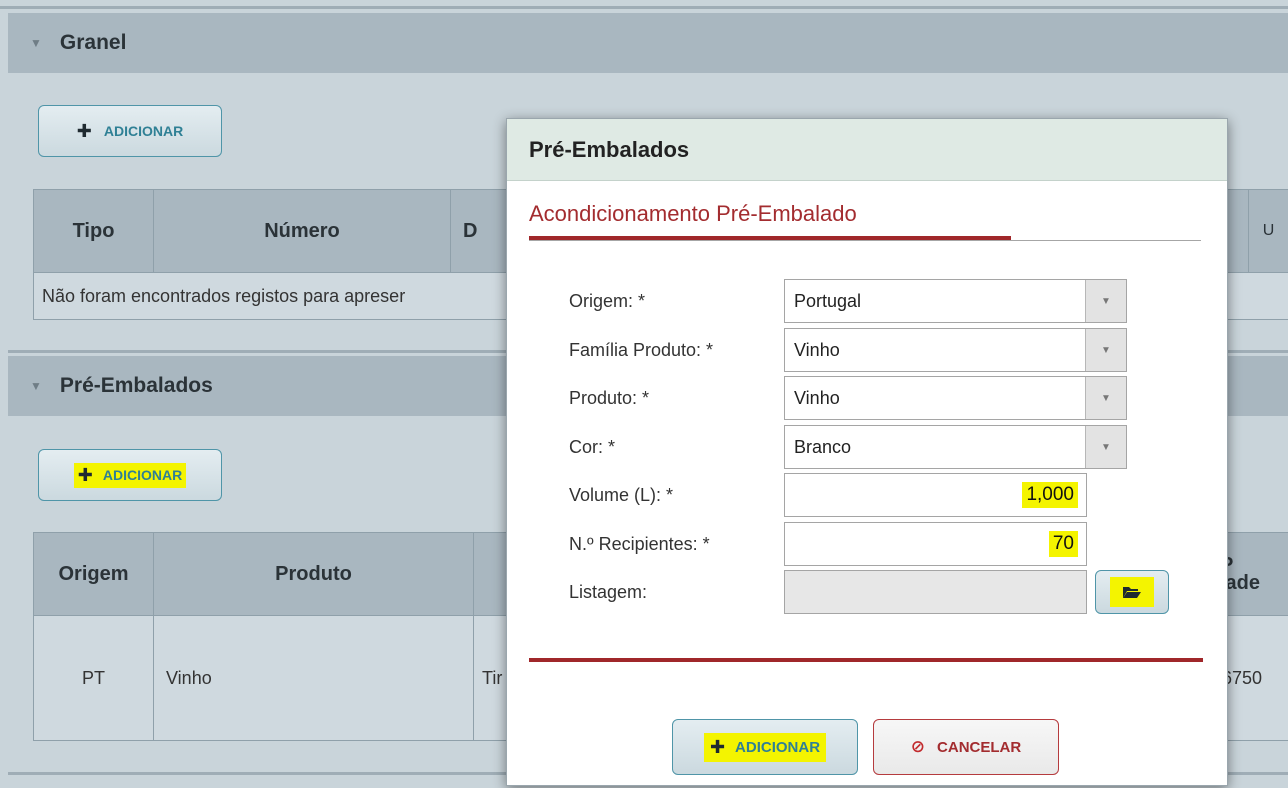  I want to click on familia-value: Vinho, so click(817, 349).